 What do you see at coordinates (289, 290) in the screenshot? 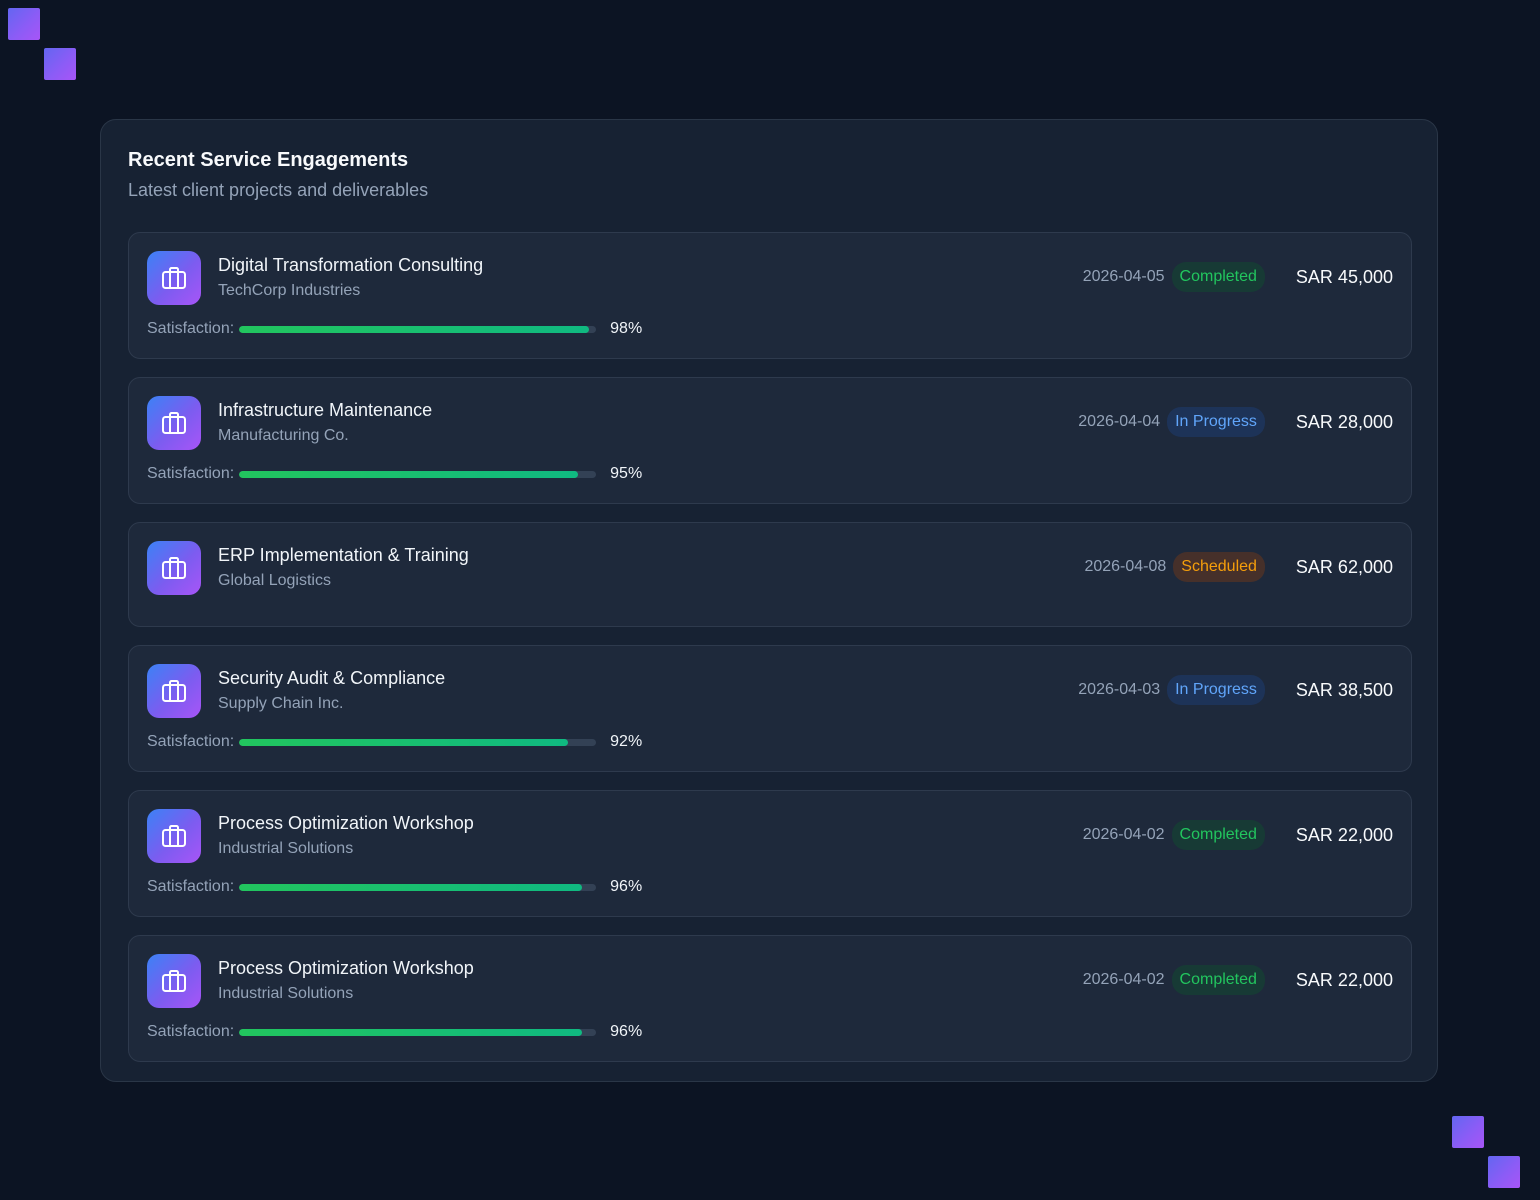
I see `engagement-client: TechCorp Industries` at bounding box center [289, 290].